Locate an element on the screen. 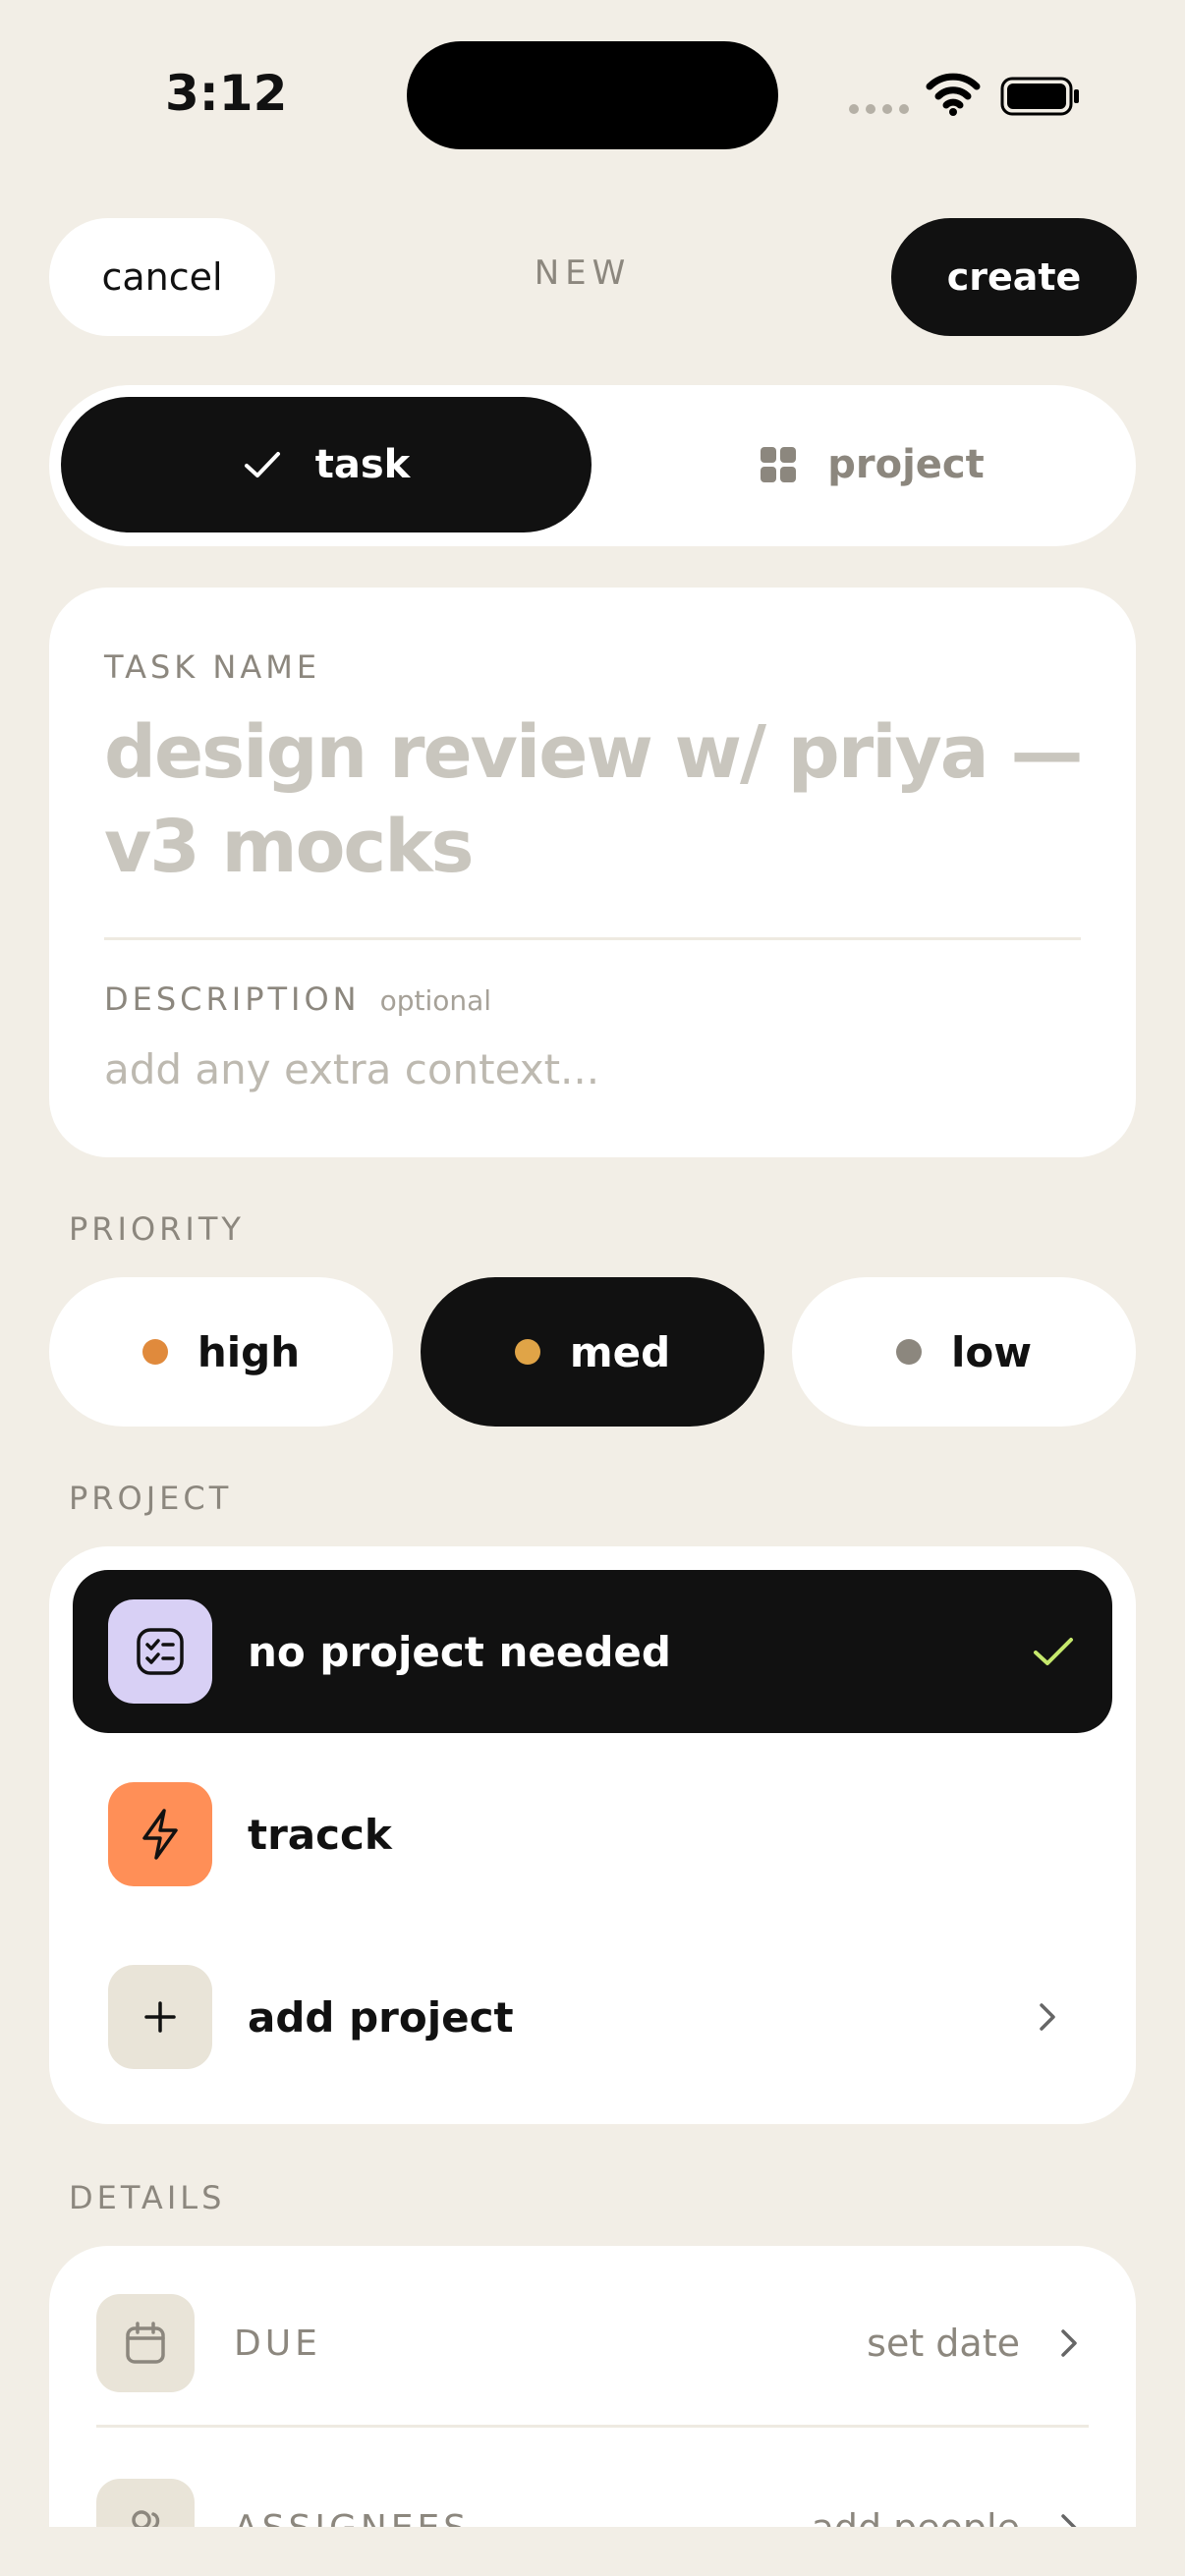 The width and height of the screenshot is (1185, 2576). priority-high-button: high is located at coordinates (221, 1352).